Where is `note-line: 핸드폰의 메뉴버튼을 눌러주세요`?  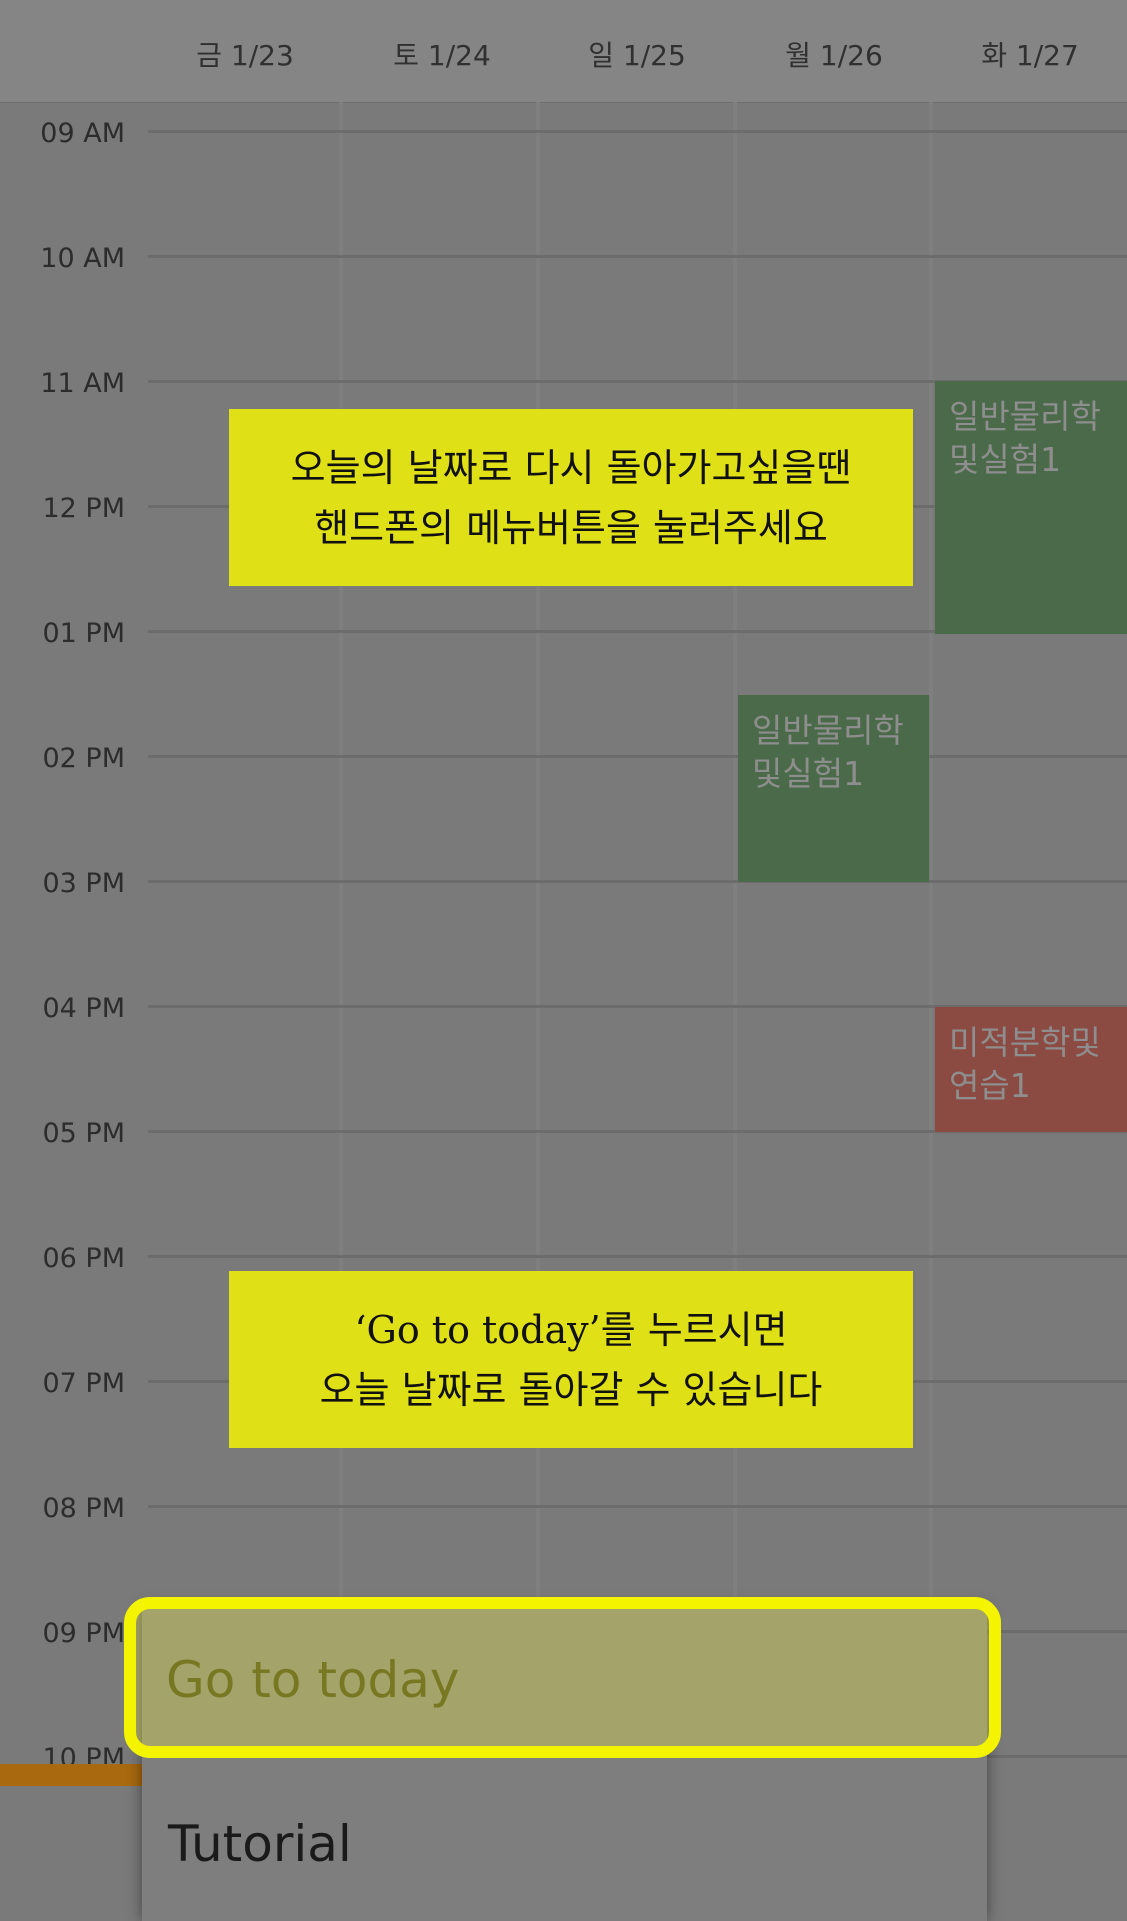 note-line: 핸드폰의 메뉴버튼을 눌러주세요 is located at coordinates (571, 527).